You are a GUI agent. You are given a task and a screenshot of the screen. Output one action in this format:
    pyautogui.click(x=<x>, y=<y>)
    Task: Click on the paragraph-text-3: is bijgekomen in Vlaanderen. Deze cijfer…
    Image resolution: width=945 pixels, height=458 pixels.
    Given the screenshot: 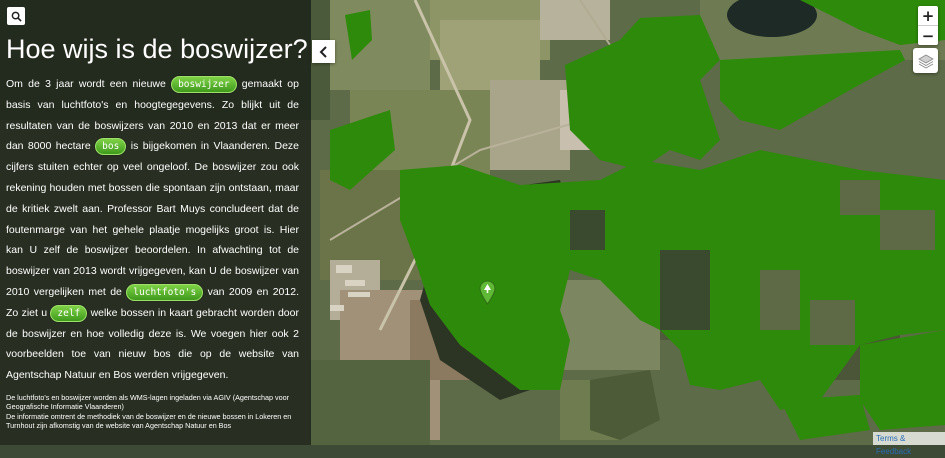 What is the action you would take?
    pyautogui.click(x=152, y=219)
    